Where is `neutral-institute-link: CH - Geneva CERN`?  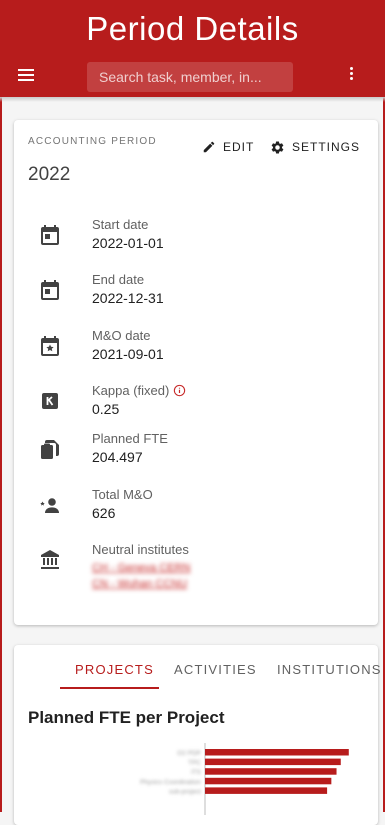
neutral-institute-link: CH - Geneva CERN is located at coordinates (141, 568).